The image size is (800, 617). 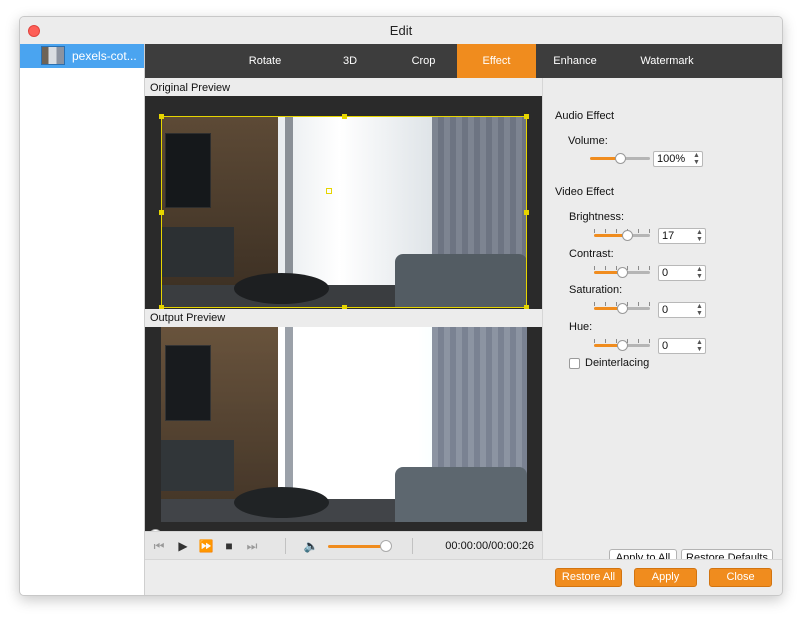 I want to click on contrast-stepper: 0 ▲ ▼, so click(x=682, y=273).